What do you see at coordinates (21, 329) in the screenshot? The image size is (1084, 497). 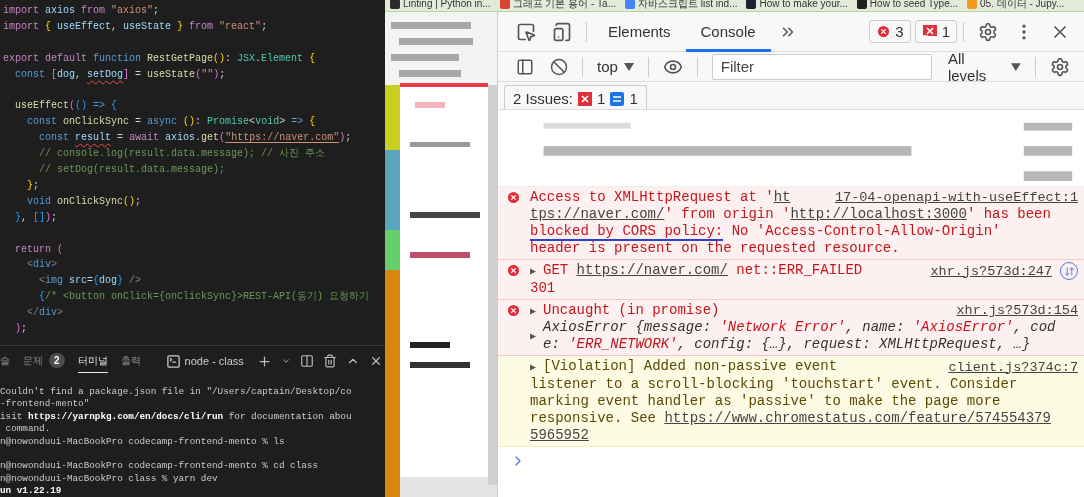 I see `code-line: );` at bounding box center [21, 329].